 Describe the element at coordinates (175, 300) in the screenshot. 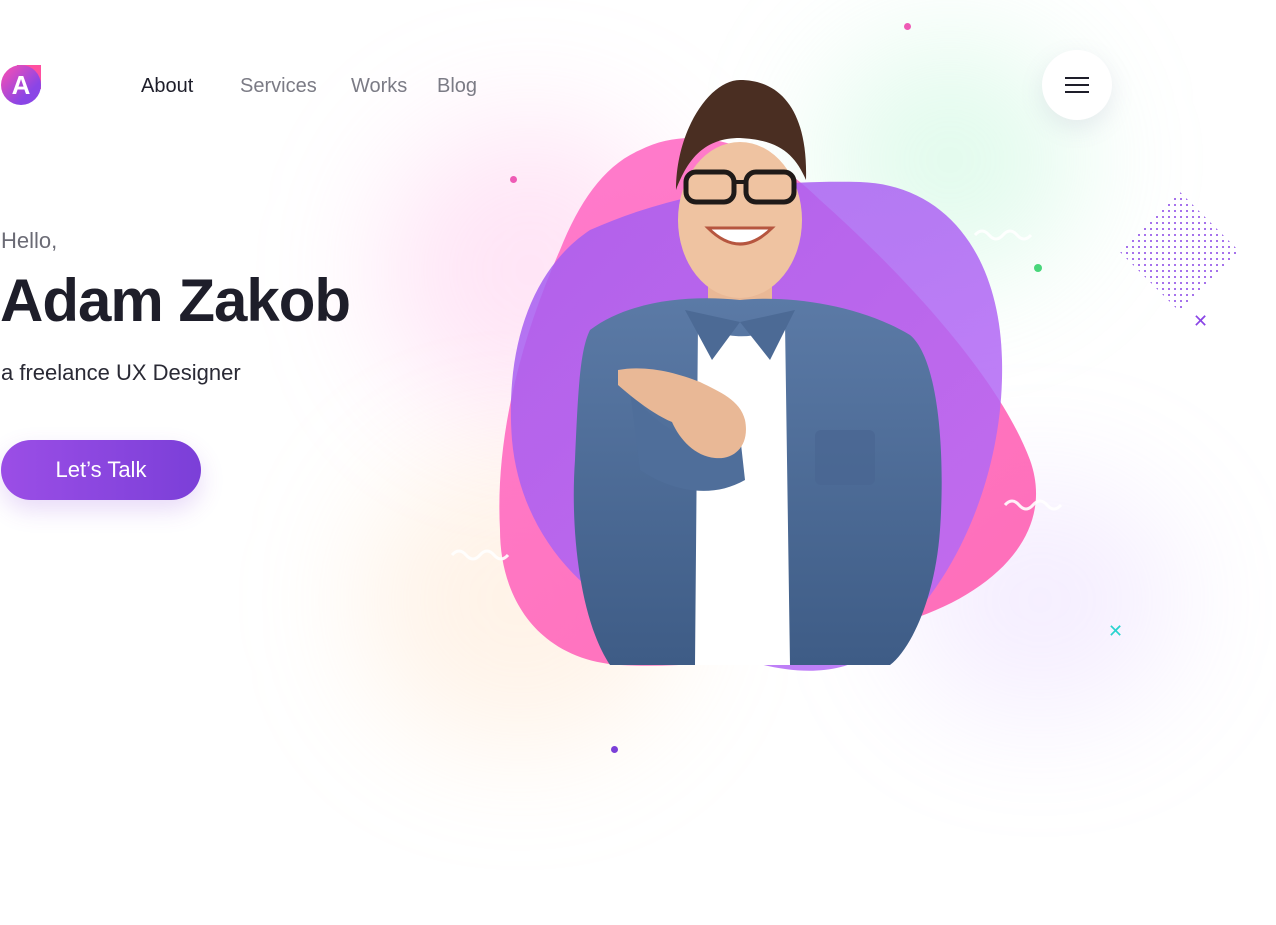

I see `hero-name: Adam Zakob` at that location.